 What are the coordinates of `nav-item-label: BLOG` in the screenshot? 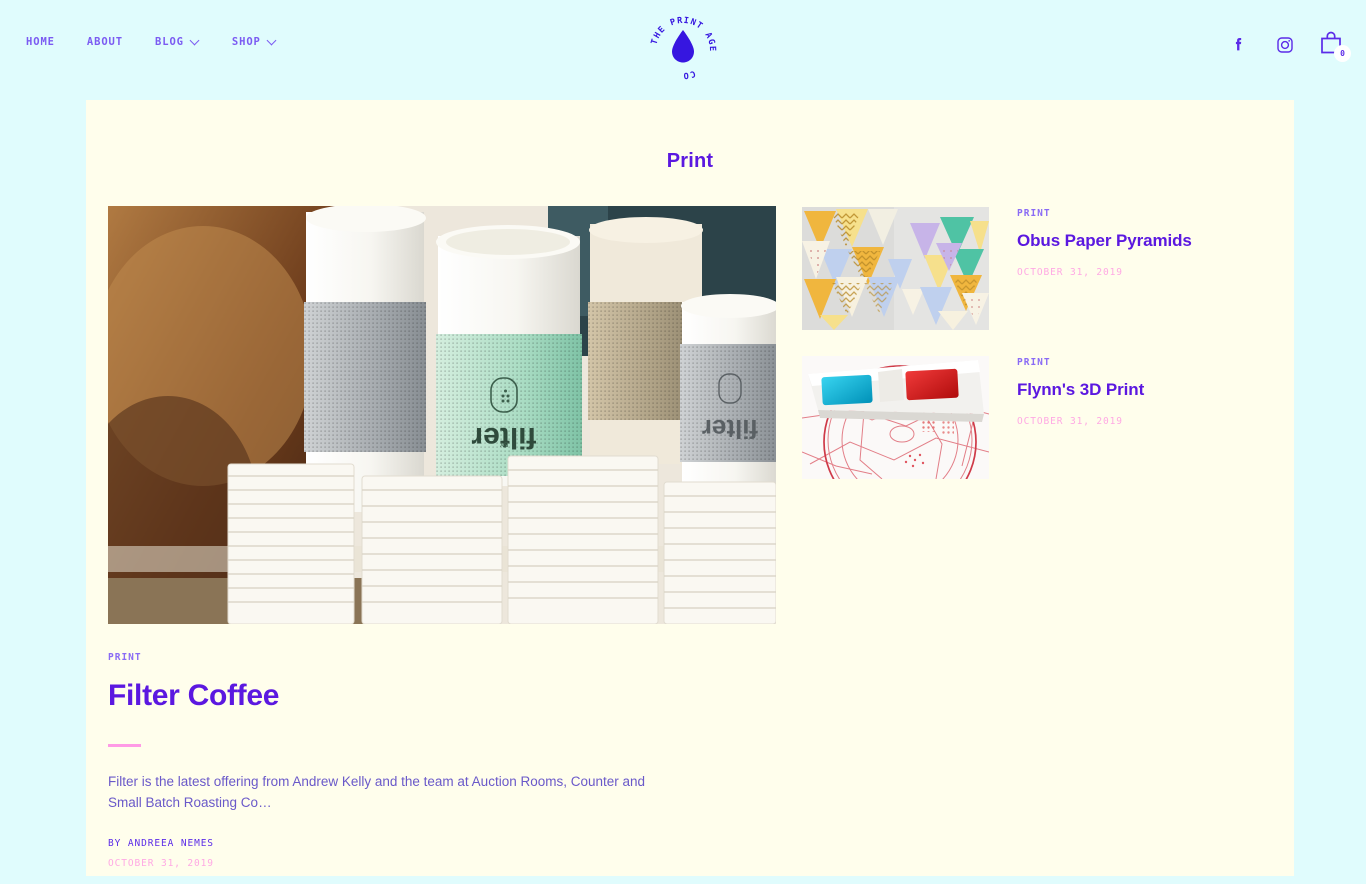 It's located at (169, 42).